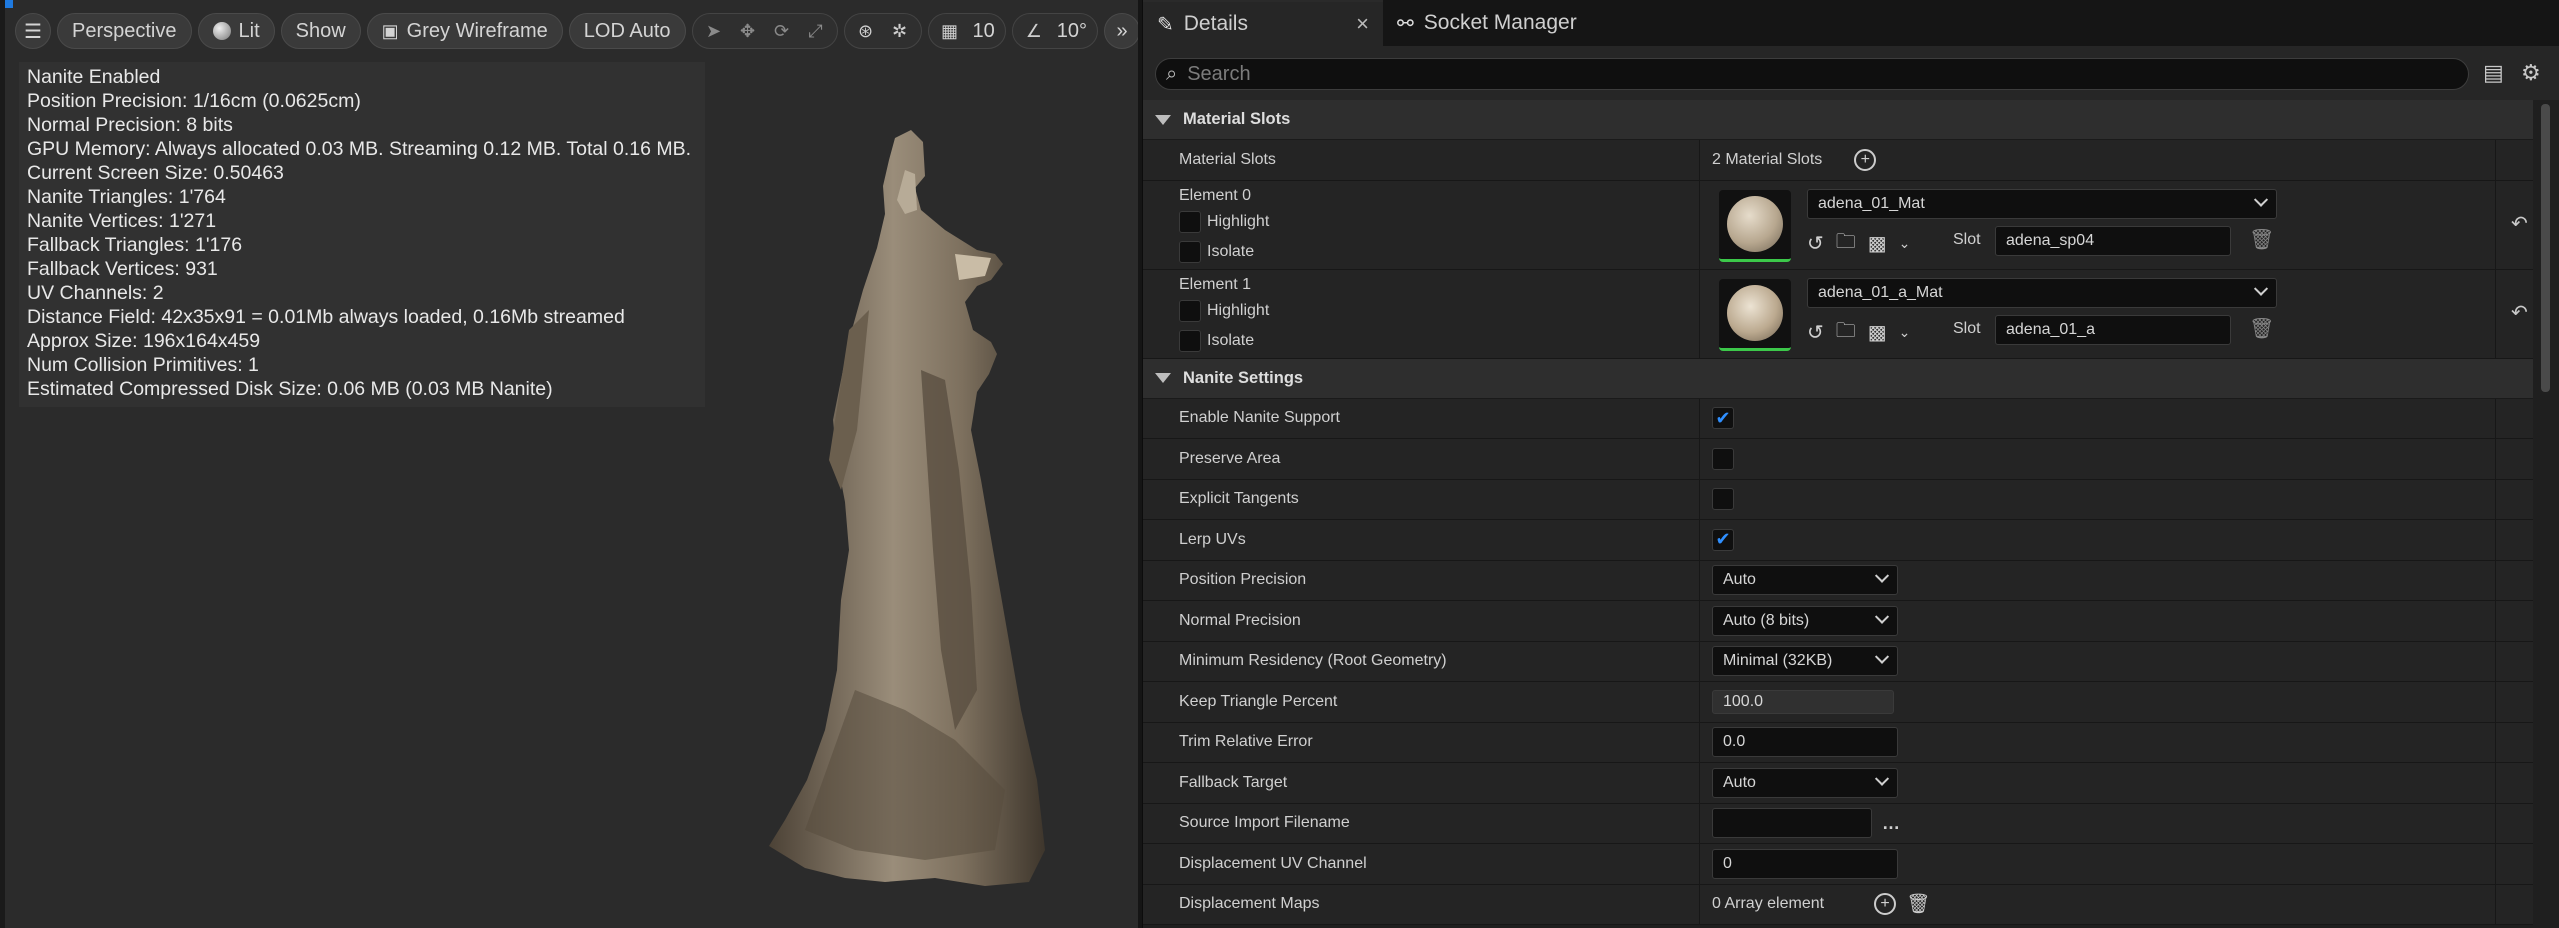  I want to click on table-view-icon: ▤, so click(2493, 73).